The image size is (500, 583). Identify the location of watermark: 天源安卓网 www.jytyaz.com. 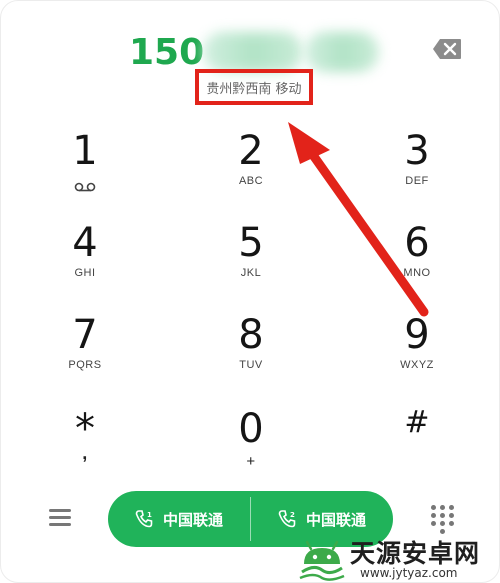
(398, 558).